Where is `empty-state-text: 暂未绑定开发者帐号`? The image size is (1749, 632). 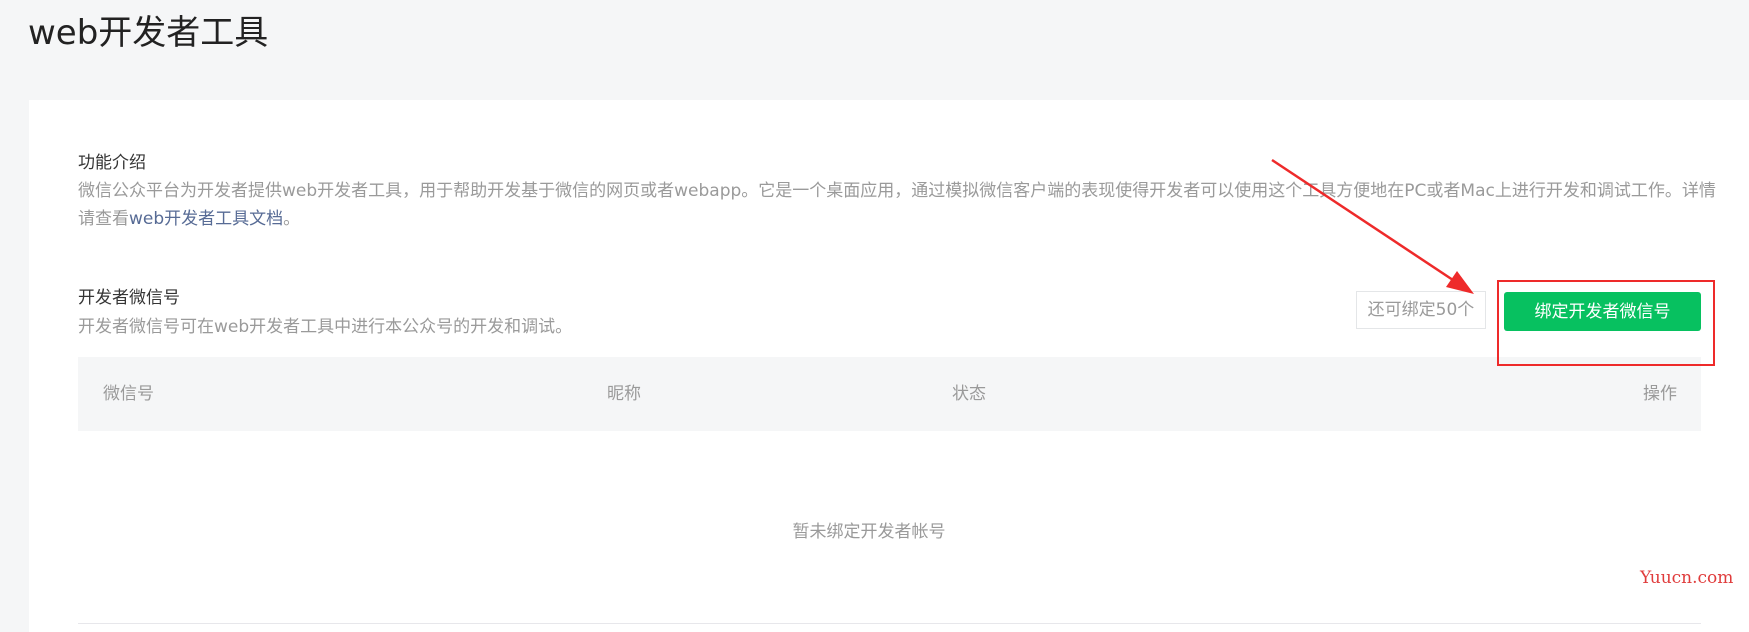
empty-state-text: 暂未绑定开发者帐号 is located at coordinates (869, 532).